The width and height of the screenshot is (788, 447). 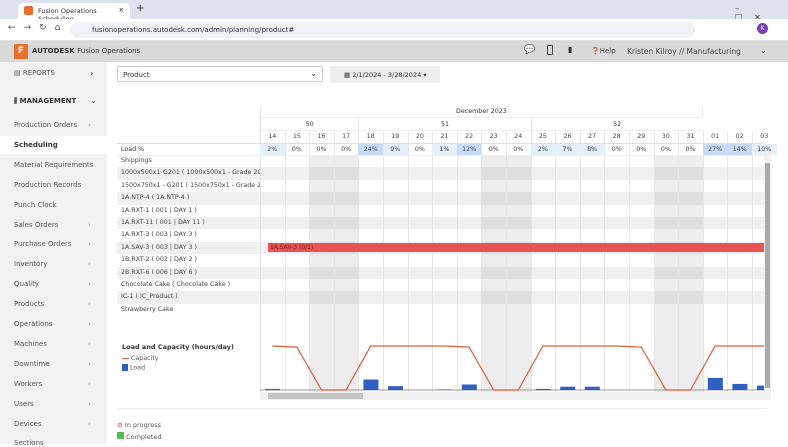 I want to click on day-header: 23, so click(x=493, y=136).